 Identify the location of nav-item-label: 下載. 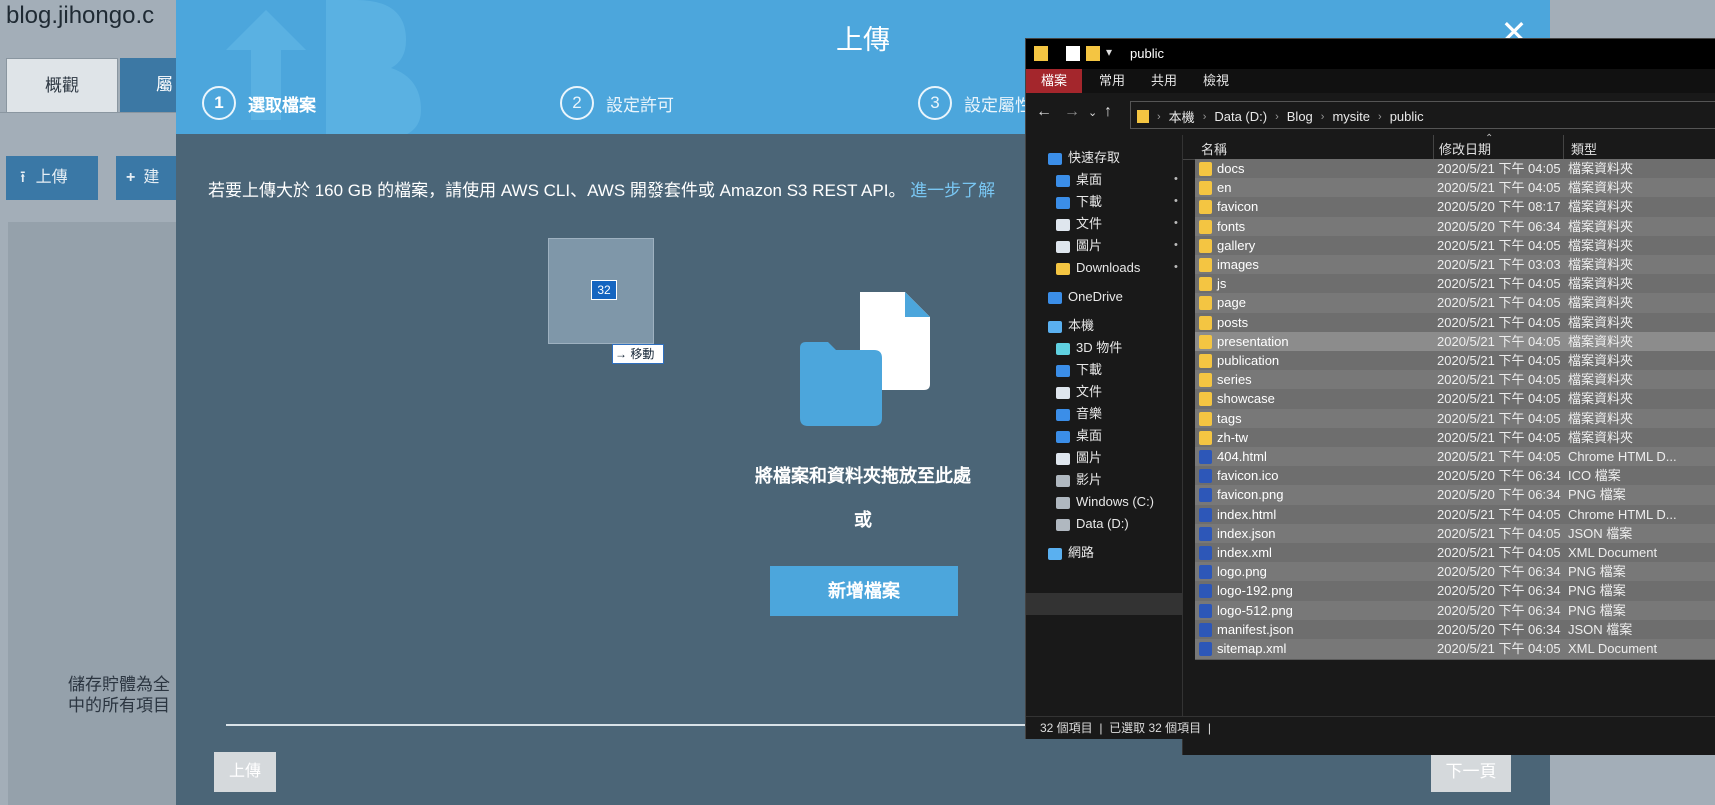
(1089, 201).